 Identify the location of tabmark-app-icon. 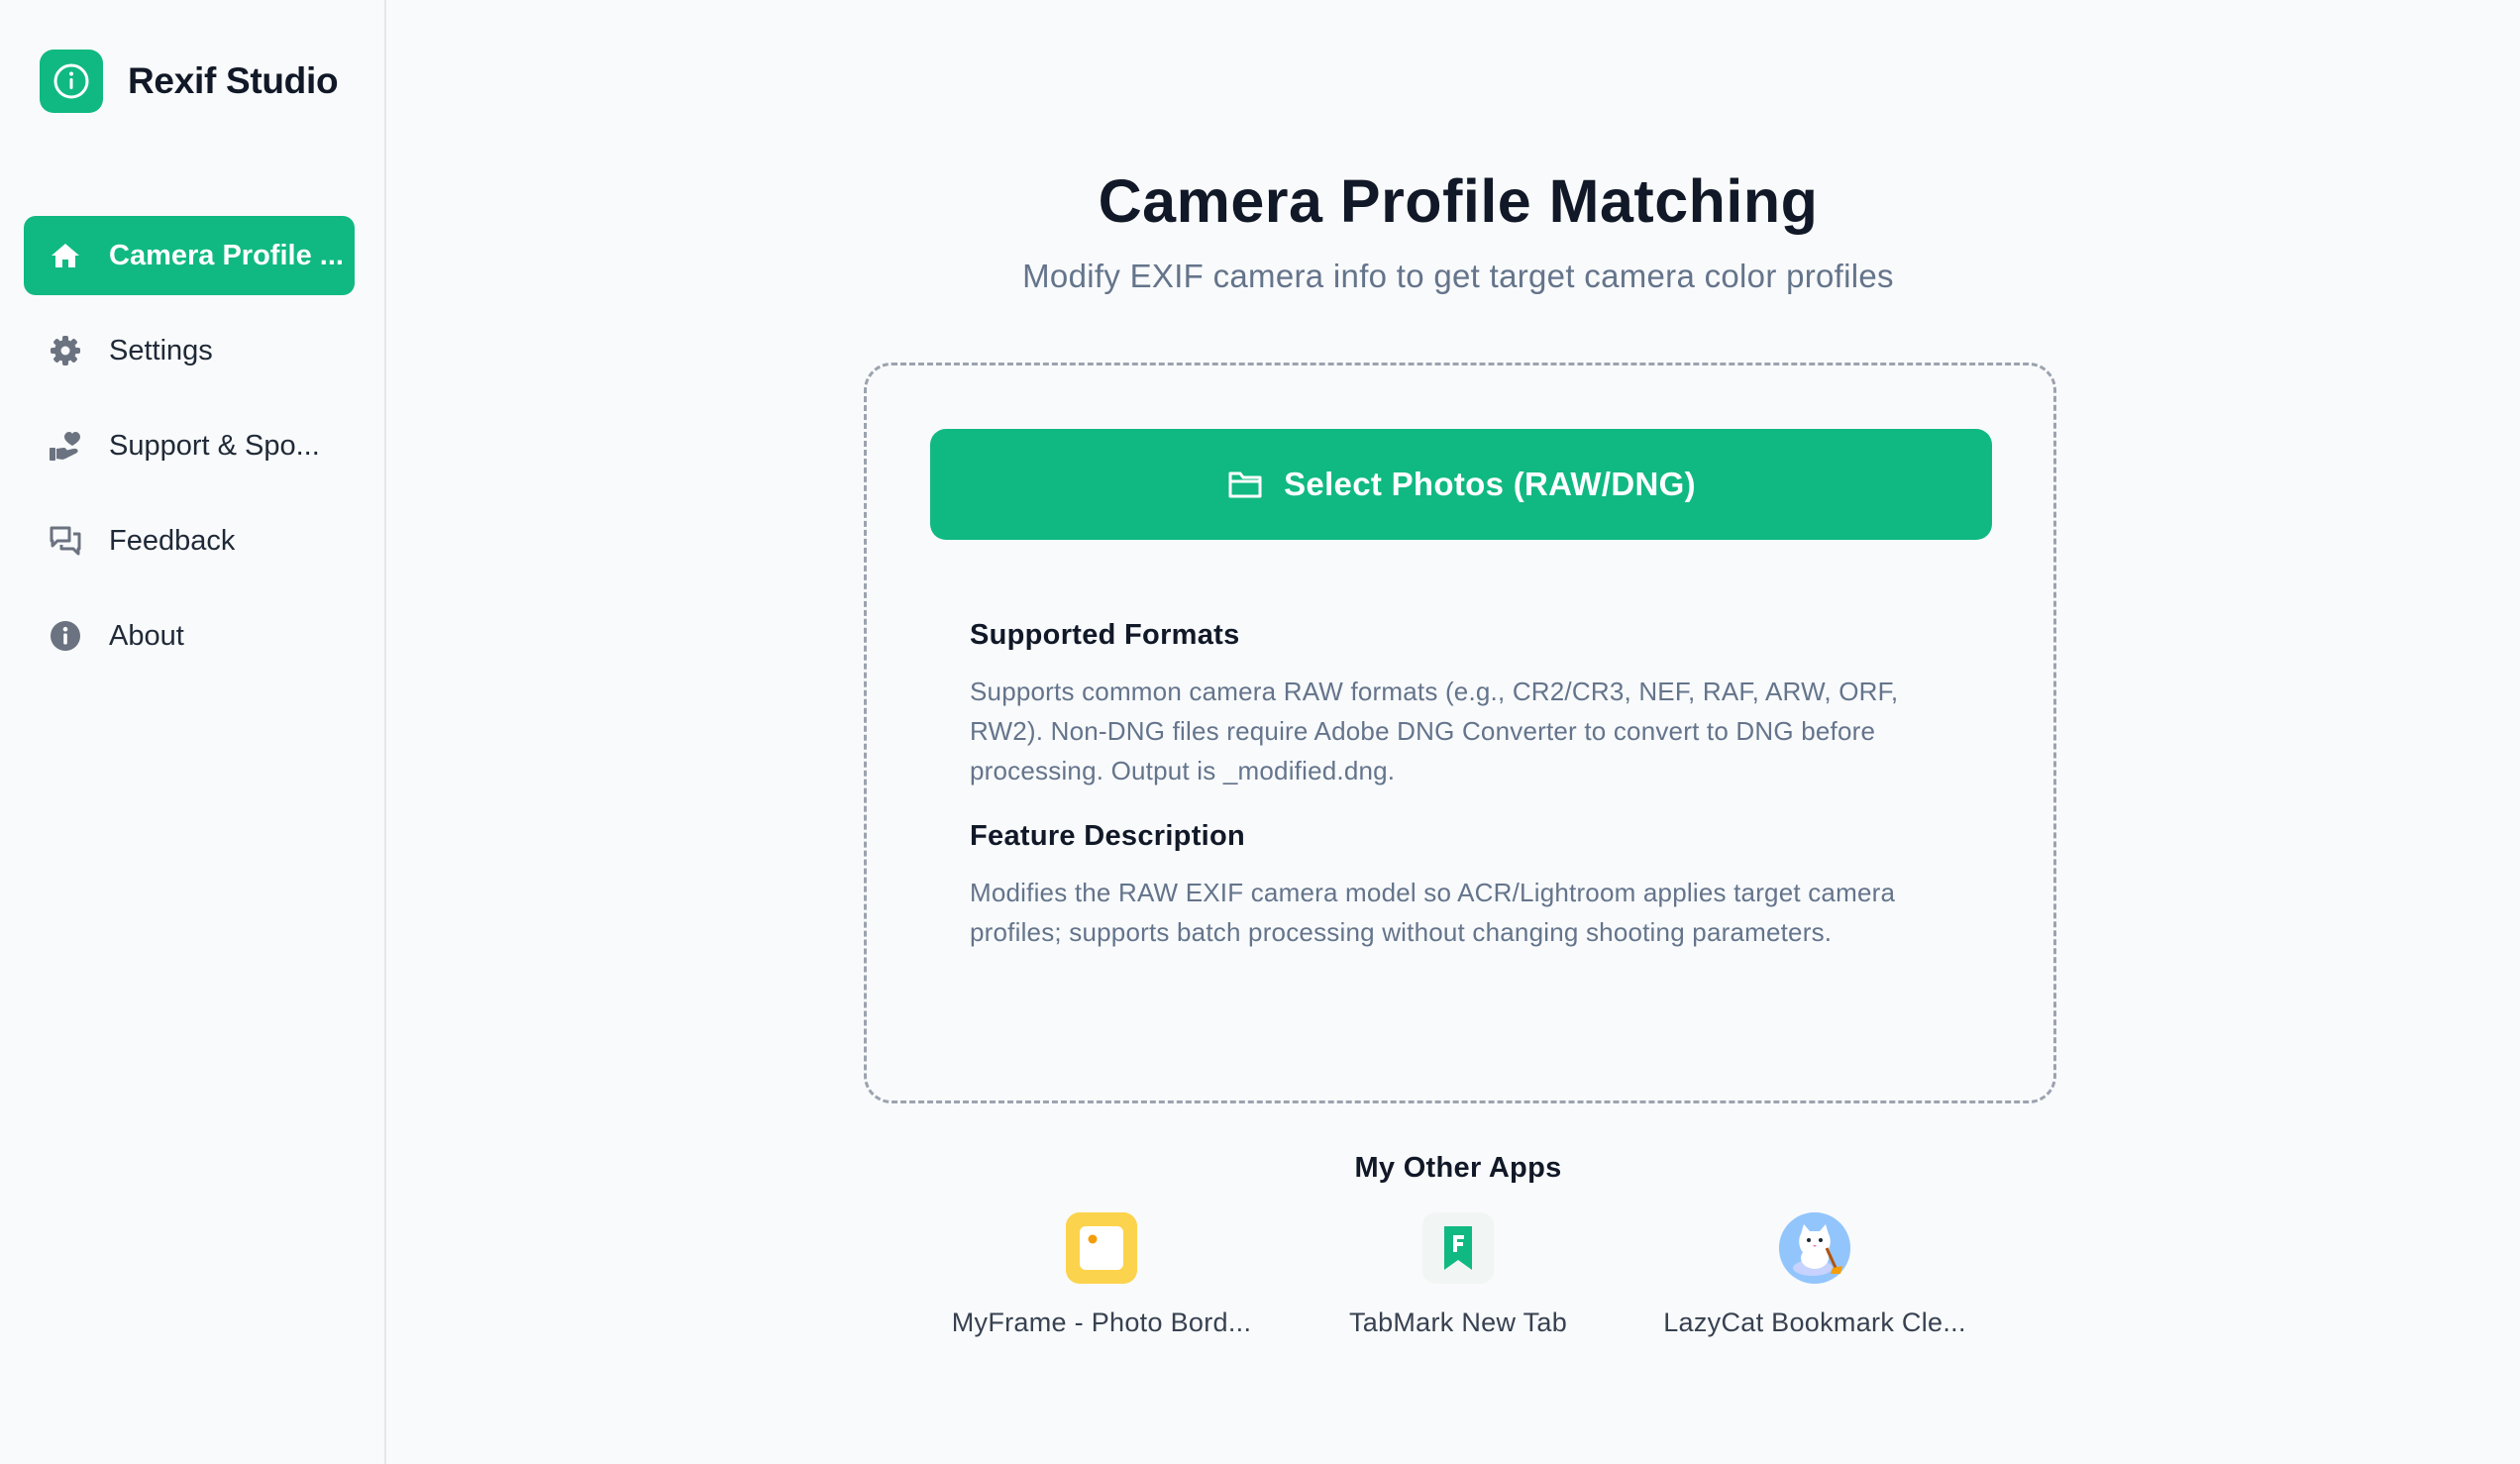
(1458, 1248).